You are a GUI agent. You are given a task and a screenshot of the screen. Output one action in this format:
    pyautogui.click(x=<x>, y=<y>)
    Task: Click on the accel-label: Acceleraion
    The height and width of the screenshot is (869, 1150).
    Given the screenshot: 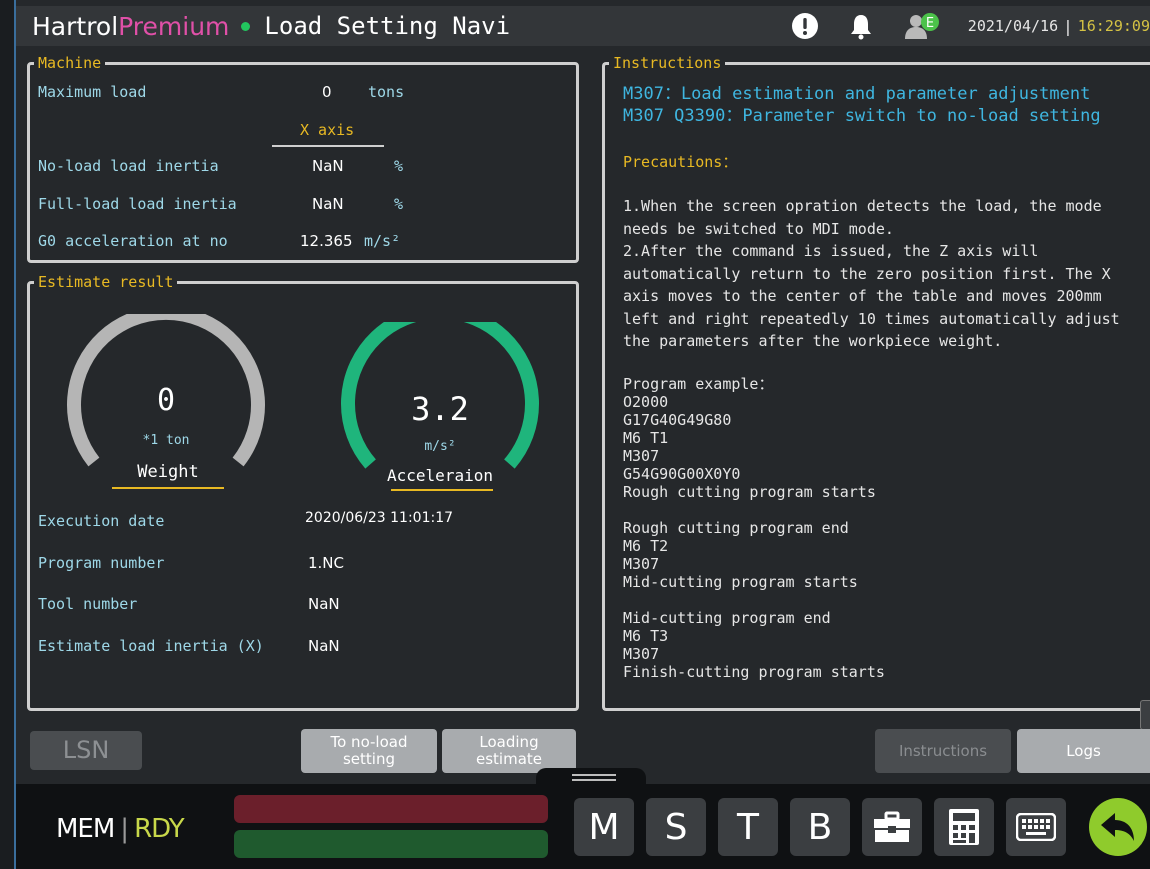 What is the action you would take?
    pyautogui.click(x=440, y=475)
    